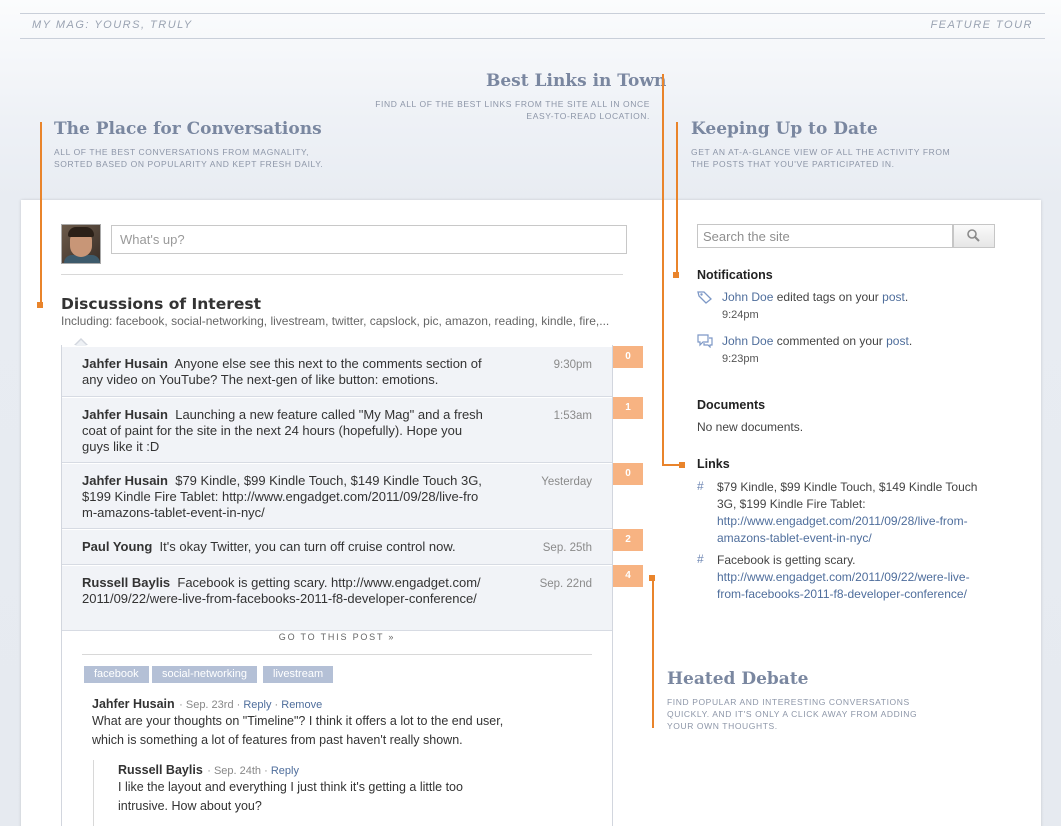  I want to click on avatar, so click(81, 244).